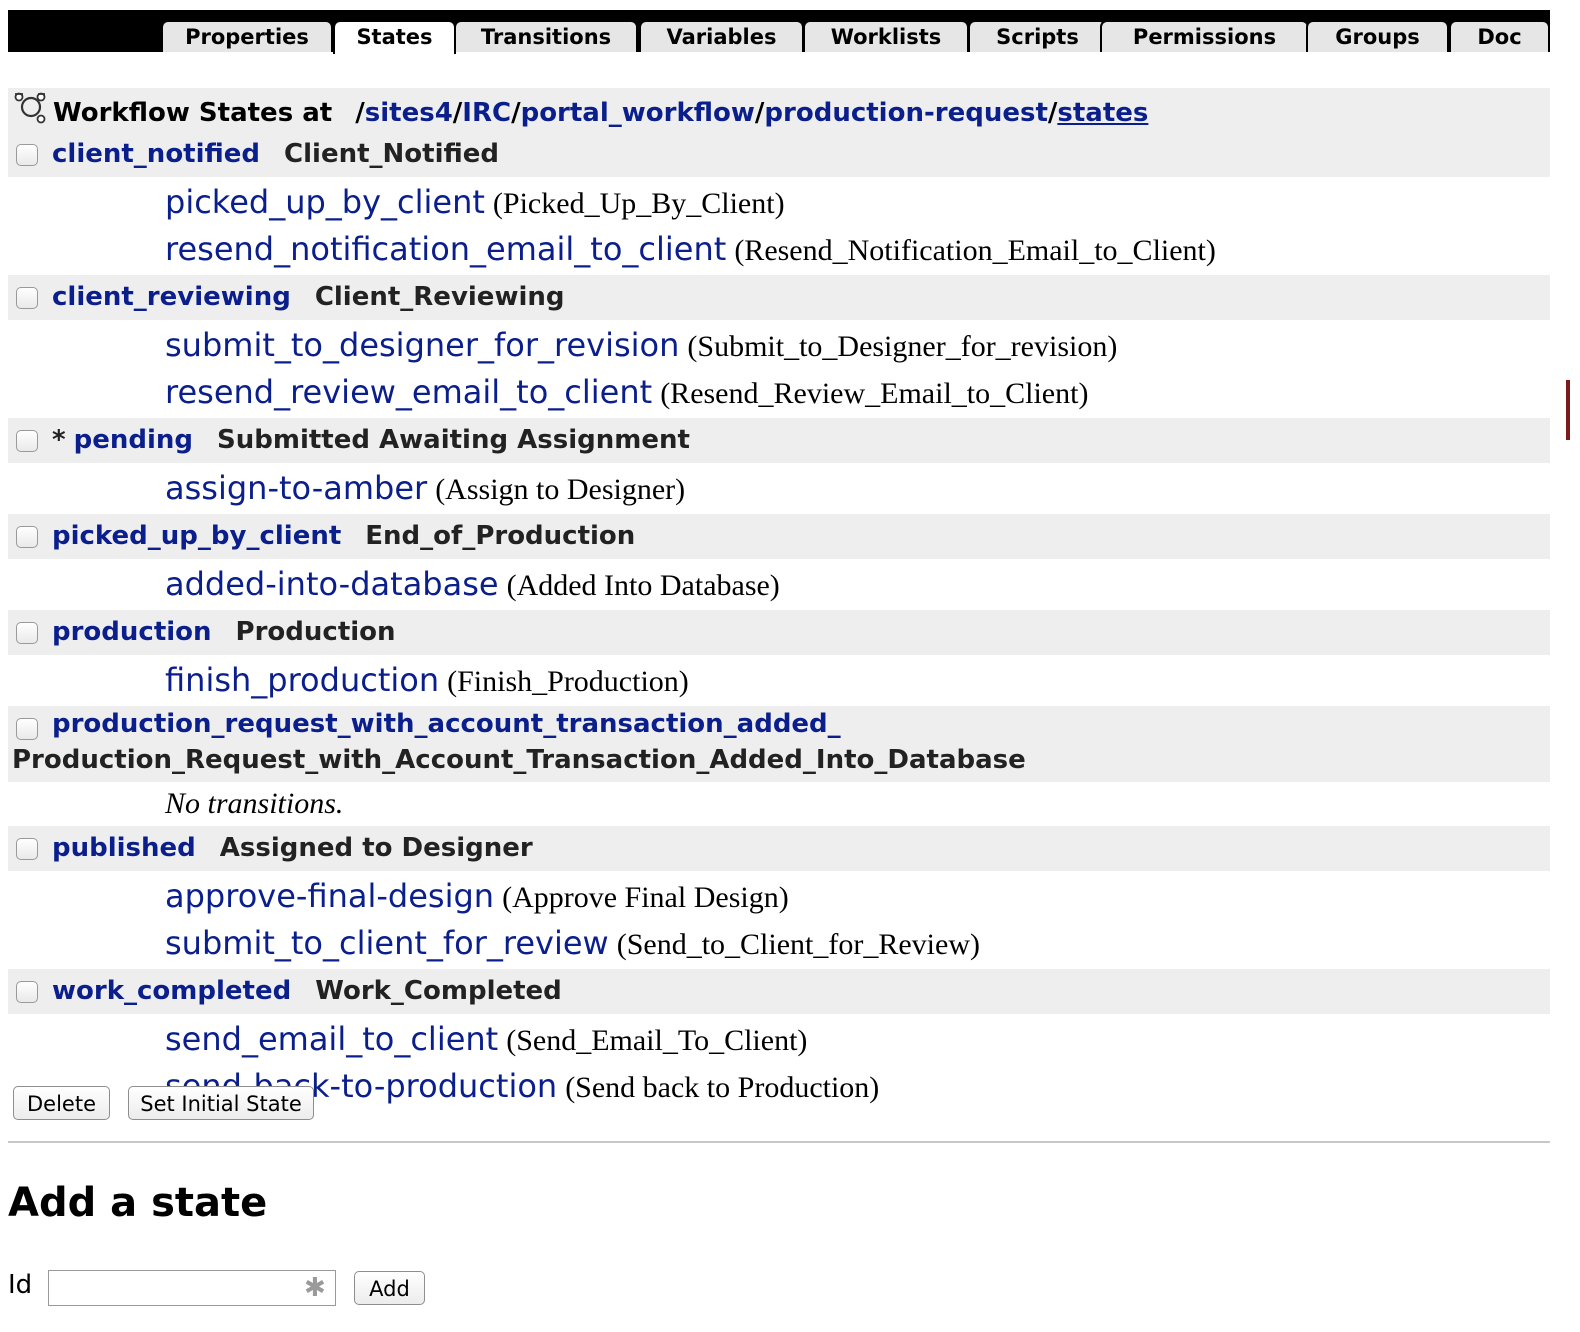 This screenshot has width=1580, height=1332. What do you see at coordinates (857, 584) in the screenshot?
I see `transition-item: added-into-database (Added Into Database)` at bounding box center [857, 584].